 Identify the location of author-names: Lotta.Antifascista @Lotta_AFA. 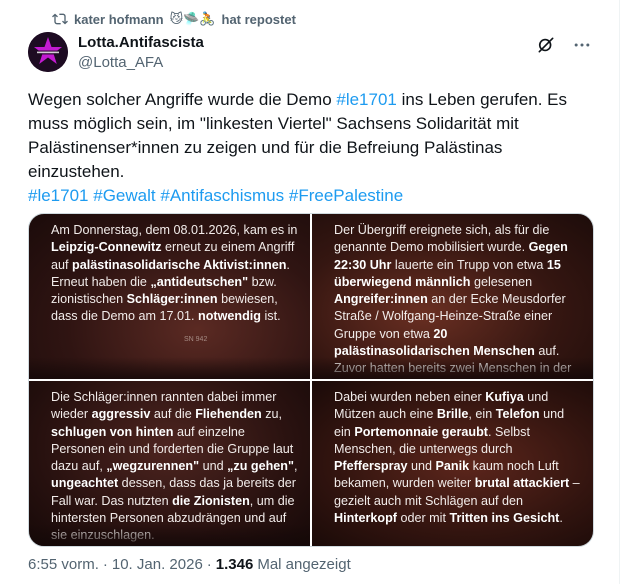
(141, 53).